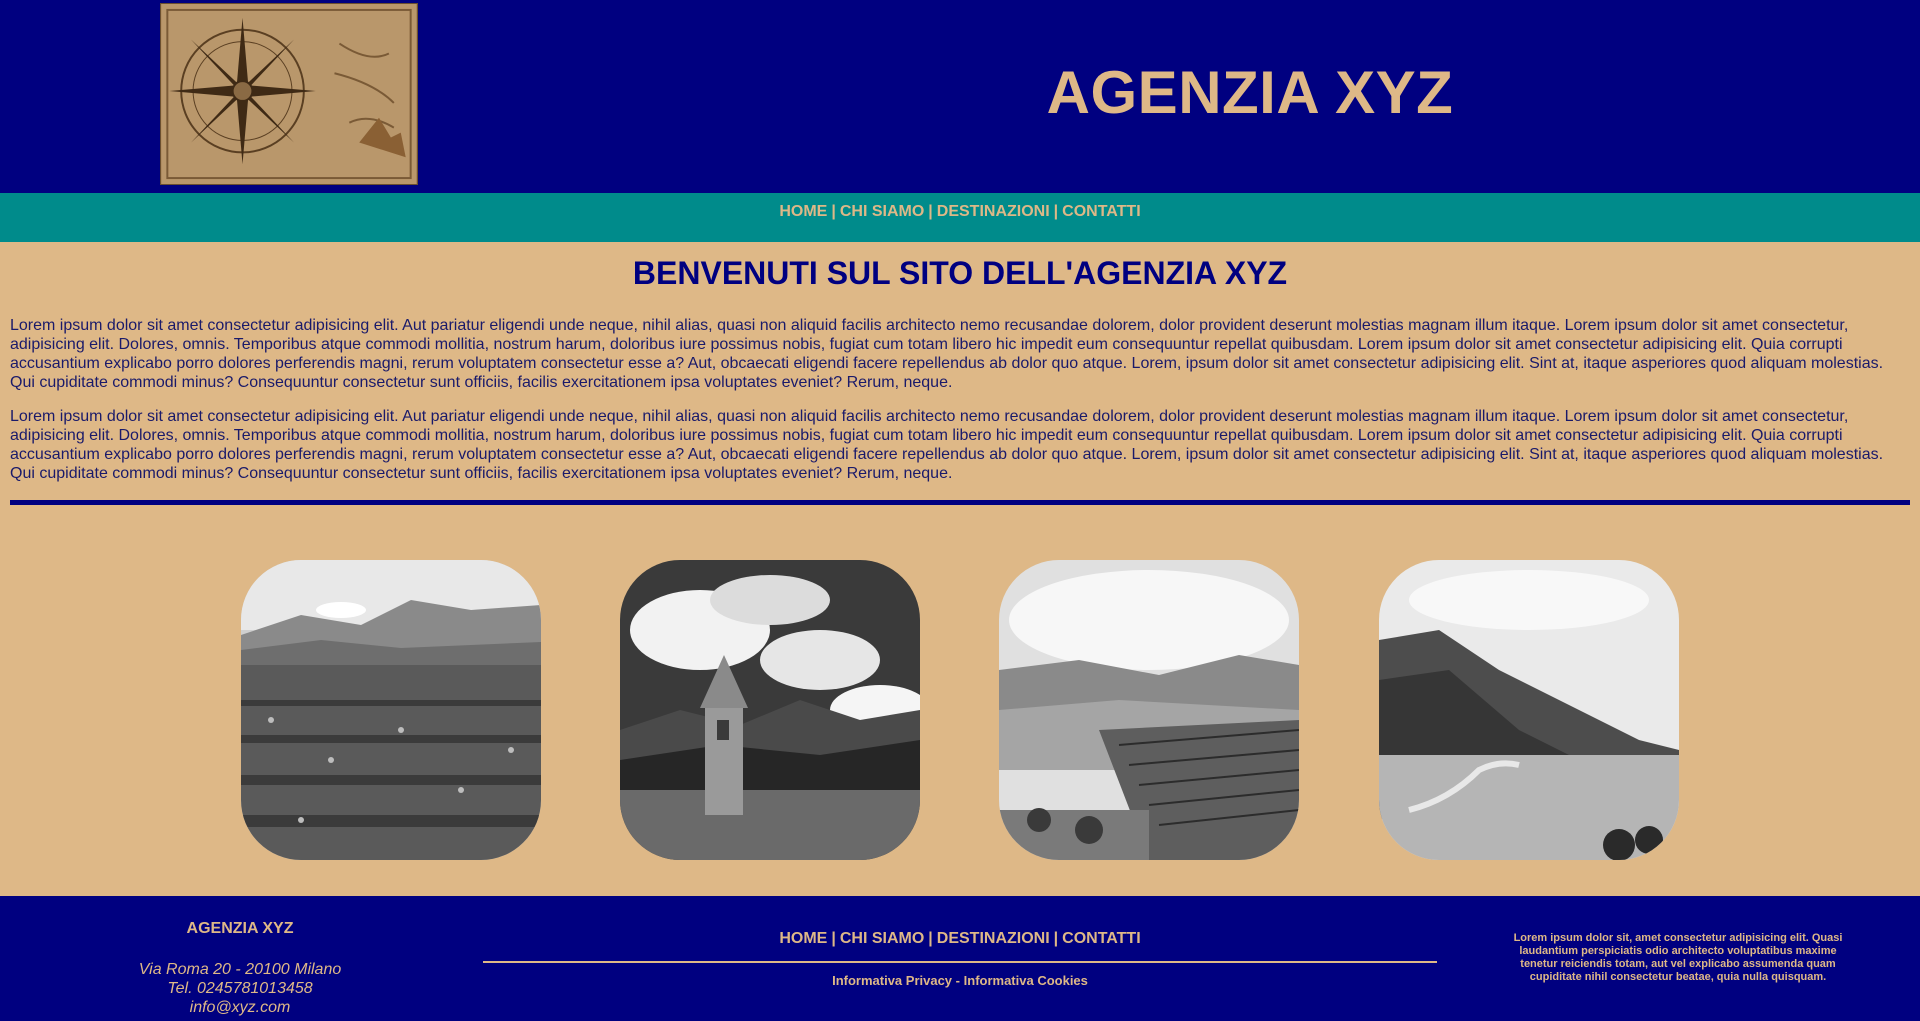 The image size is (1920, 1021). I want to click on footer-nav-contatti: CONTATTI, so click(1101, 938).